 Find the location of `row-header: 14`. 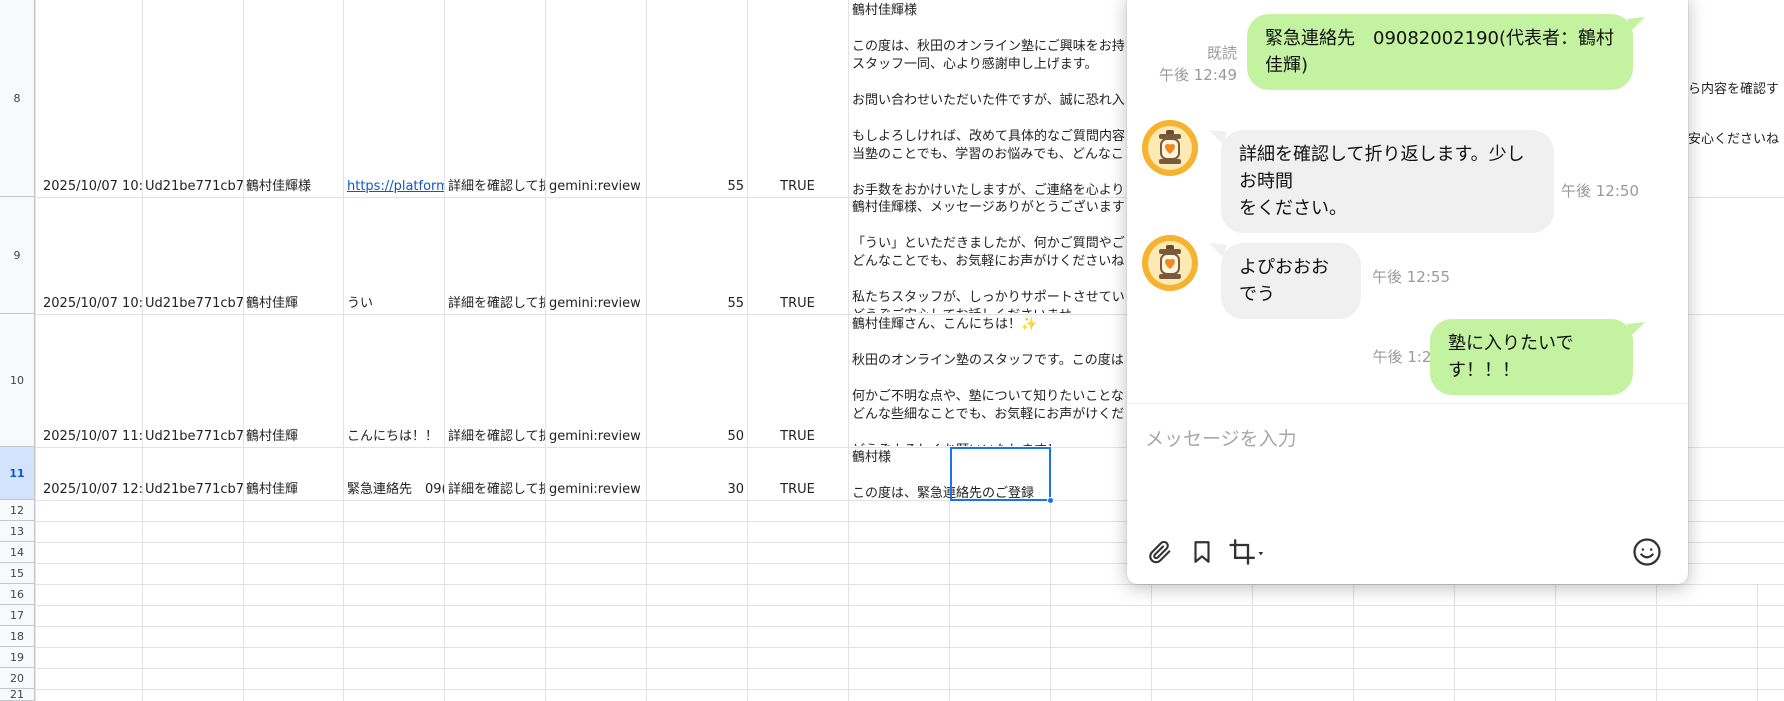

row-header: 14 is located at coordinates (17, 552).